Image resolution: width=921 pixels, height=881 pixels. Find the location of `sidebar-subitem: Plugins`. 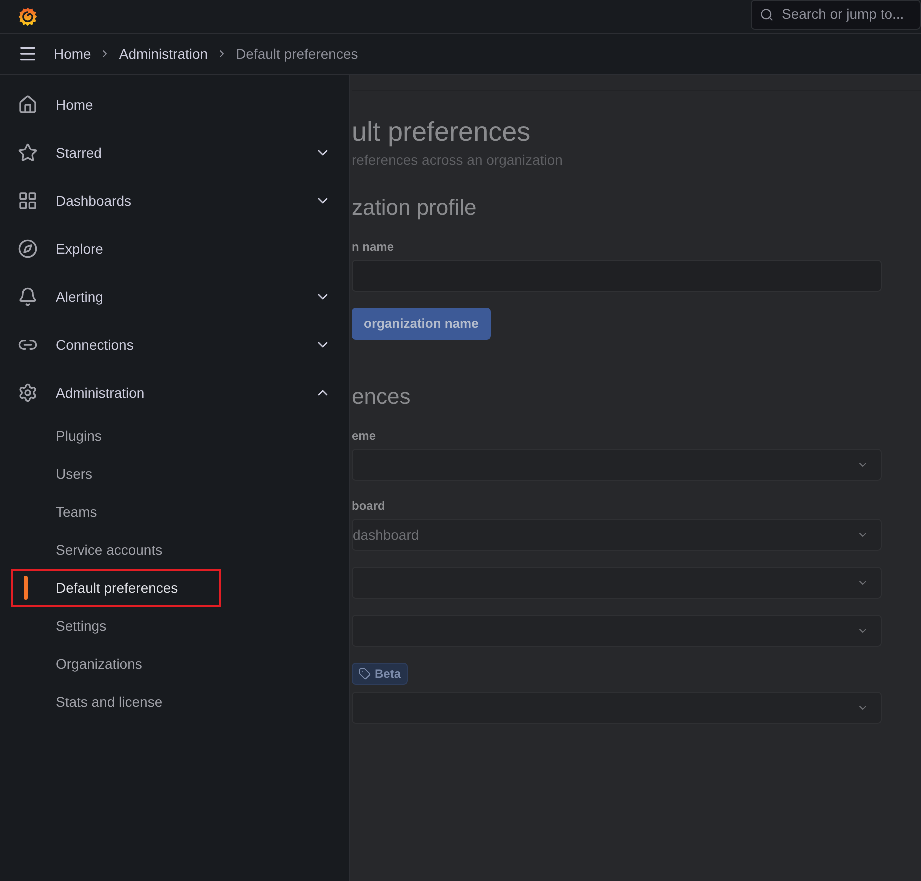

sidebar-subitem: Plugins is located at coordinates (116, 436).